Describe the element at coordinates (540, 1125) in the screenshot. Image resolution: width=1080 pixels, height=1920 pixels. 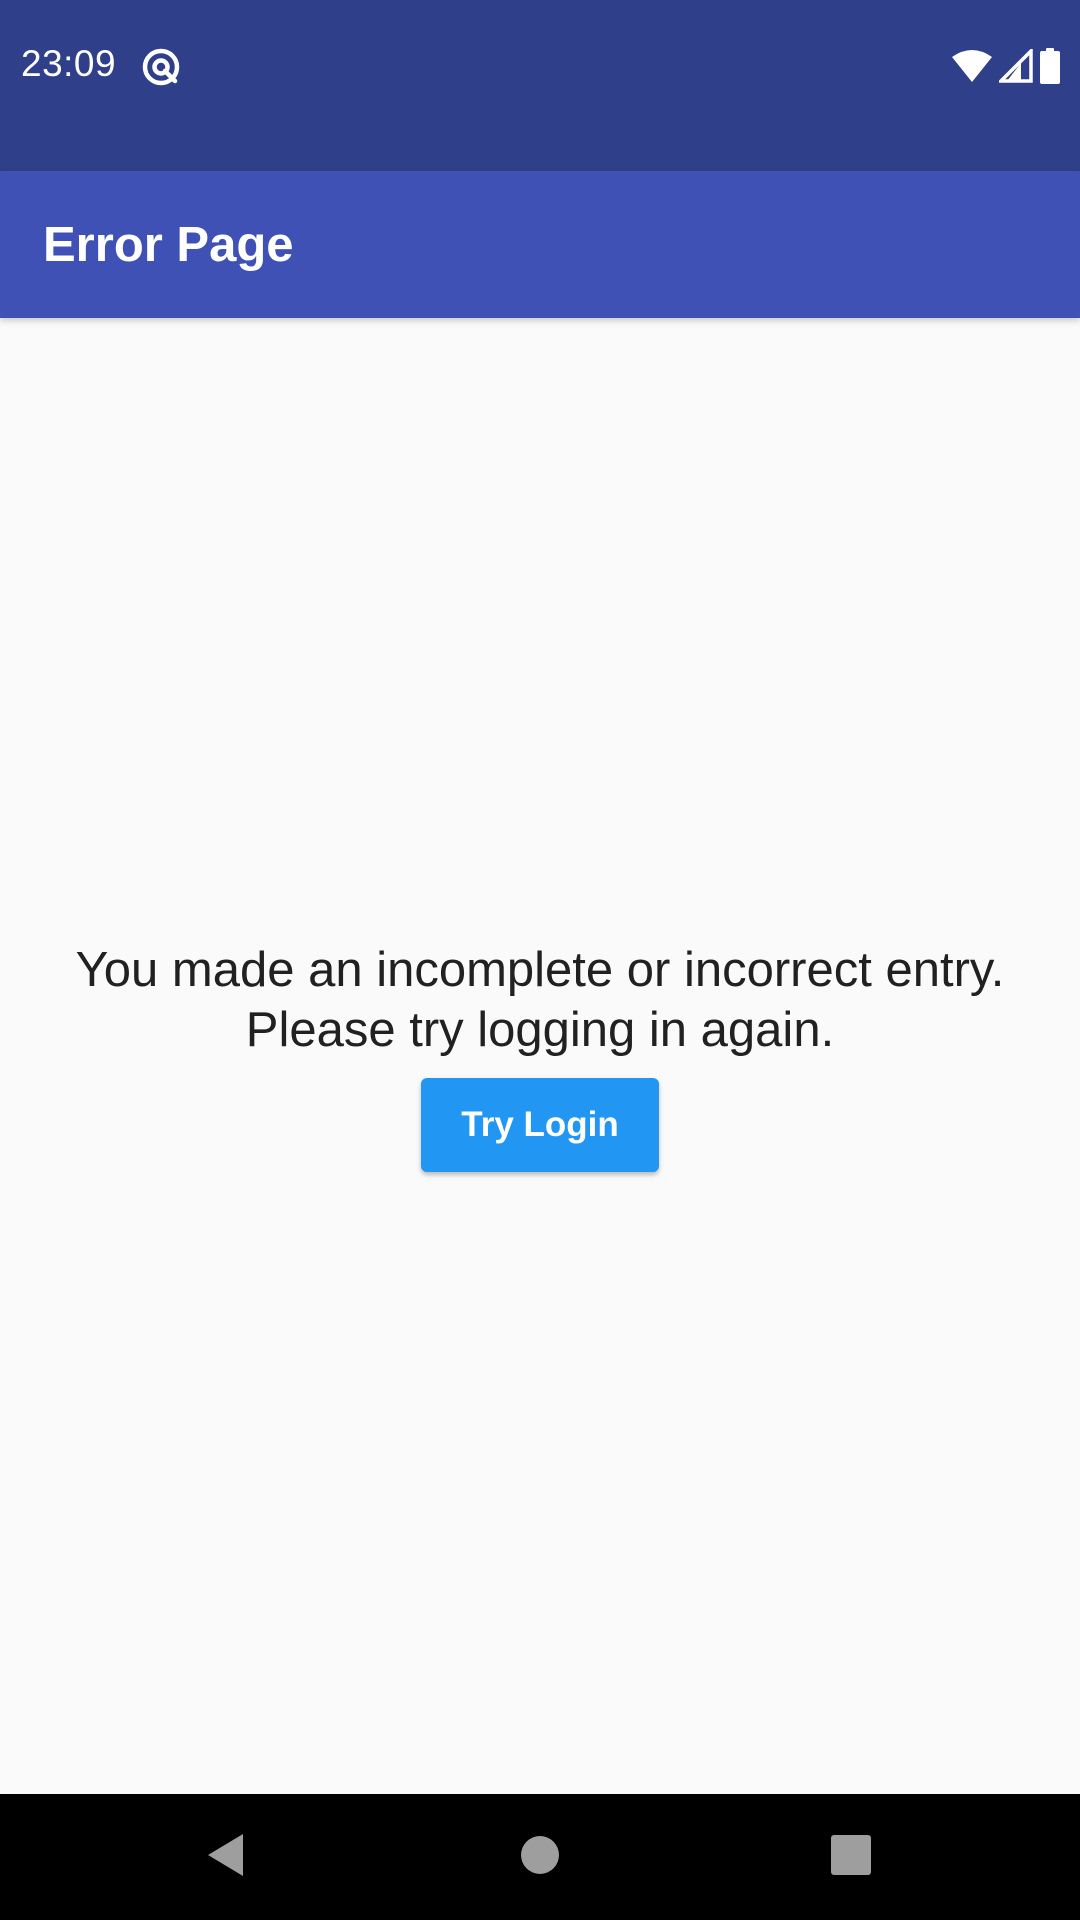
I see `try-login-button: Try Login` at that location.